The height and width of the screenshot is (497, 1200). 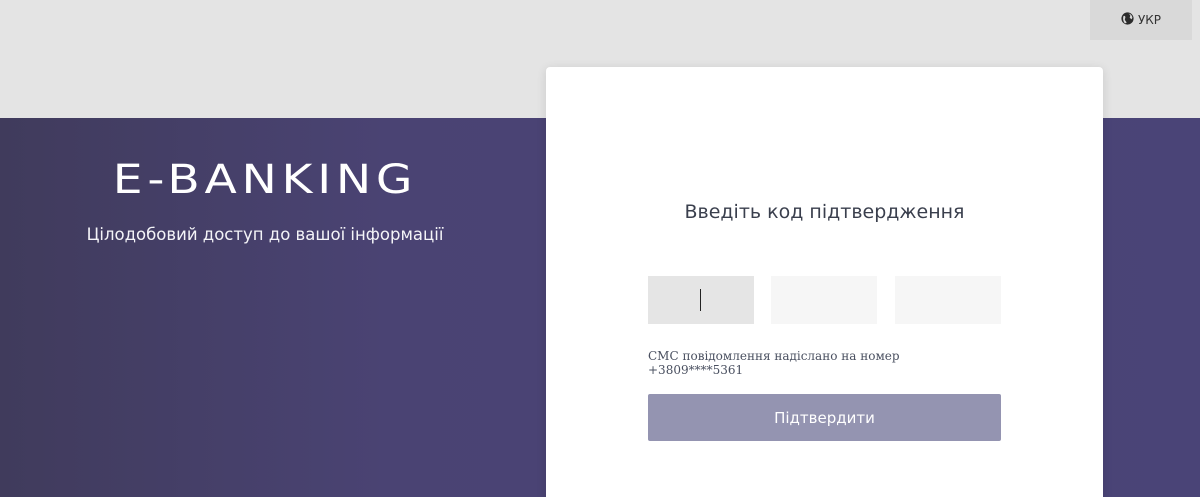 What do you see at coordinates (1127, 20) in the screenshot?
I see `globe-icon` at bounding box center [1127, 20].